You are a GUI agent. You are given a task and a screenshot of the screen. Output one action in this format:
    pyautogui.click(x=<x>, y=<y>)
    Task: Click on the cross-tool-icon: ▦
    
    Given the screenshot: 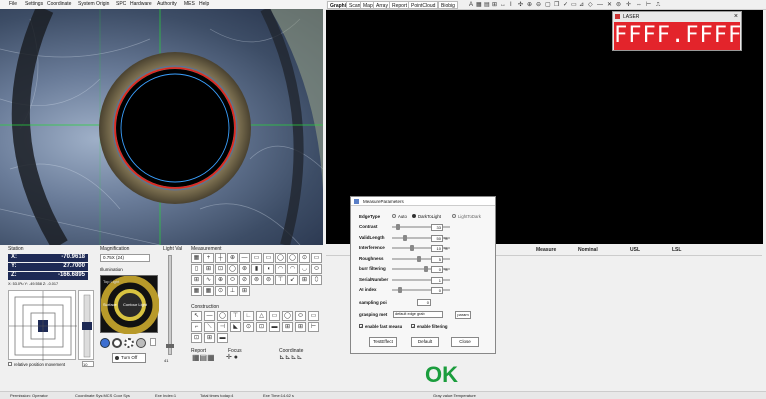 What is the action you would take?
    pyautogui.click(x=208, y=291)
    